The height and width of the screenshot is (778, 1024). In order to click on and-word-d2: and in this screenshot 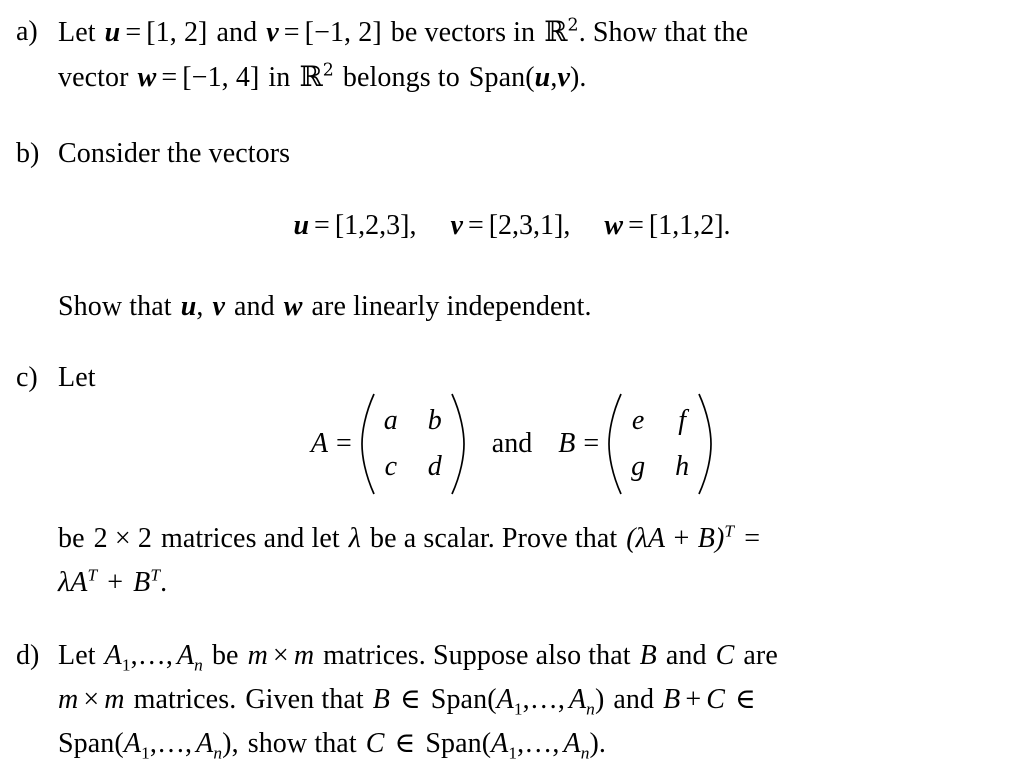, I will do `click(634, 699)`.